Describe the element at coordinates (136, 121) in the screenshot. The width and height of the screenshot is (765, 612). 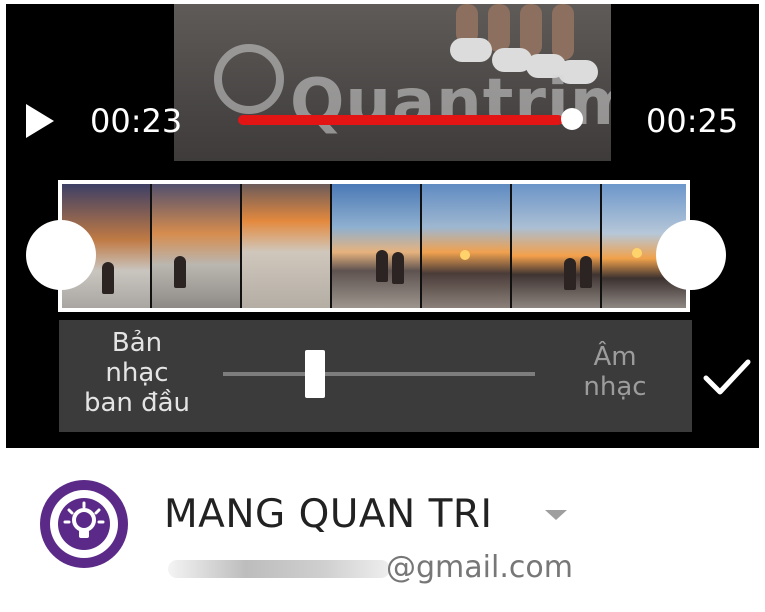
I see `current-time: 00:23` at that location.